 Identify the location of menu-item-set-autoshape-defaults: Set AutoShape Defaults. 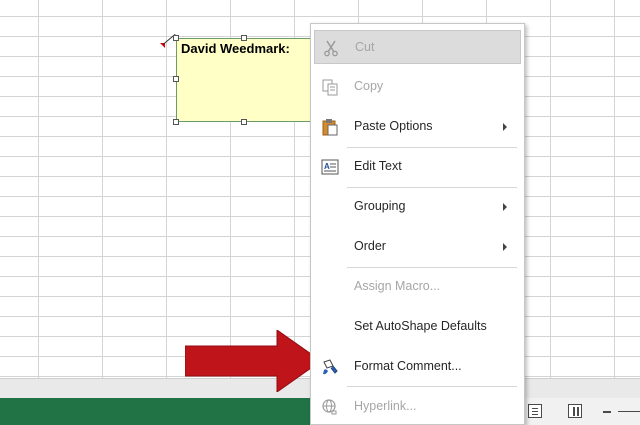
(417, 327).